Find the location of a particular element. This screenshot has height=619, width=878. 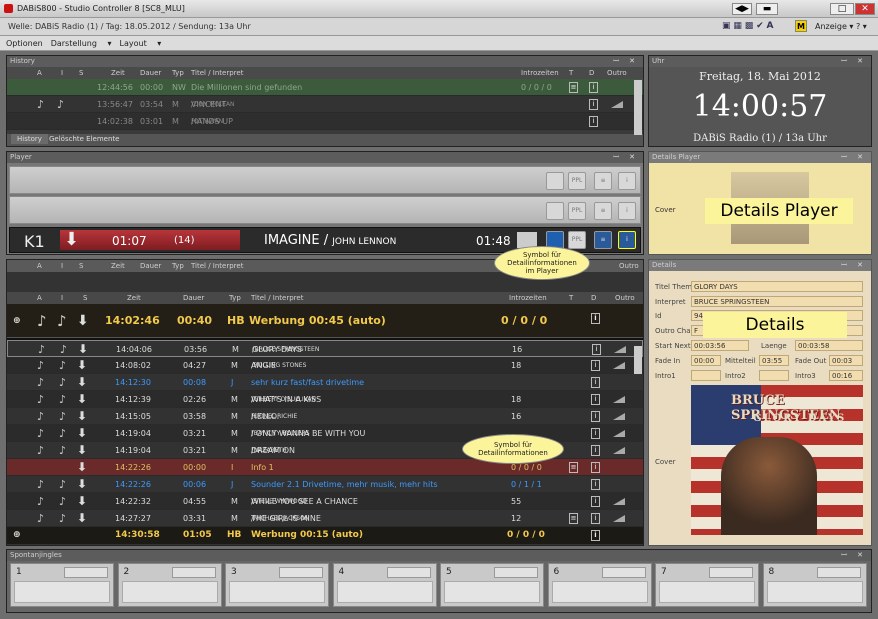

playlist-scrollbar is located at coordinates (638, 360).